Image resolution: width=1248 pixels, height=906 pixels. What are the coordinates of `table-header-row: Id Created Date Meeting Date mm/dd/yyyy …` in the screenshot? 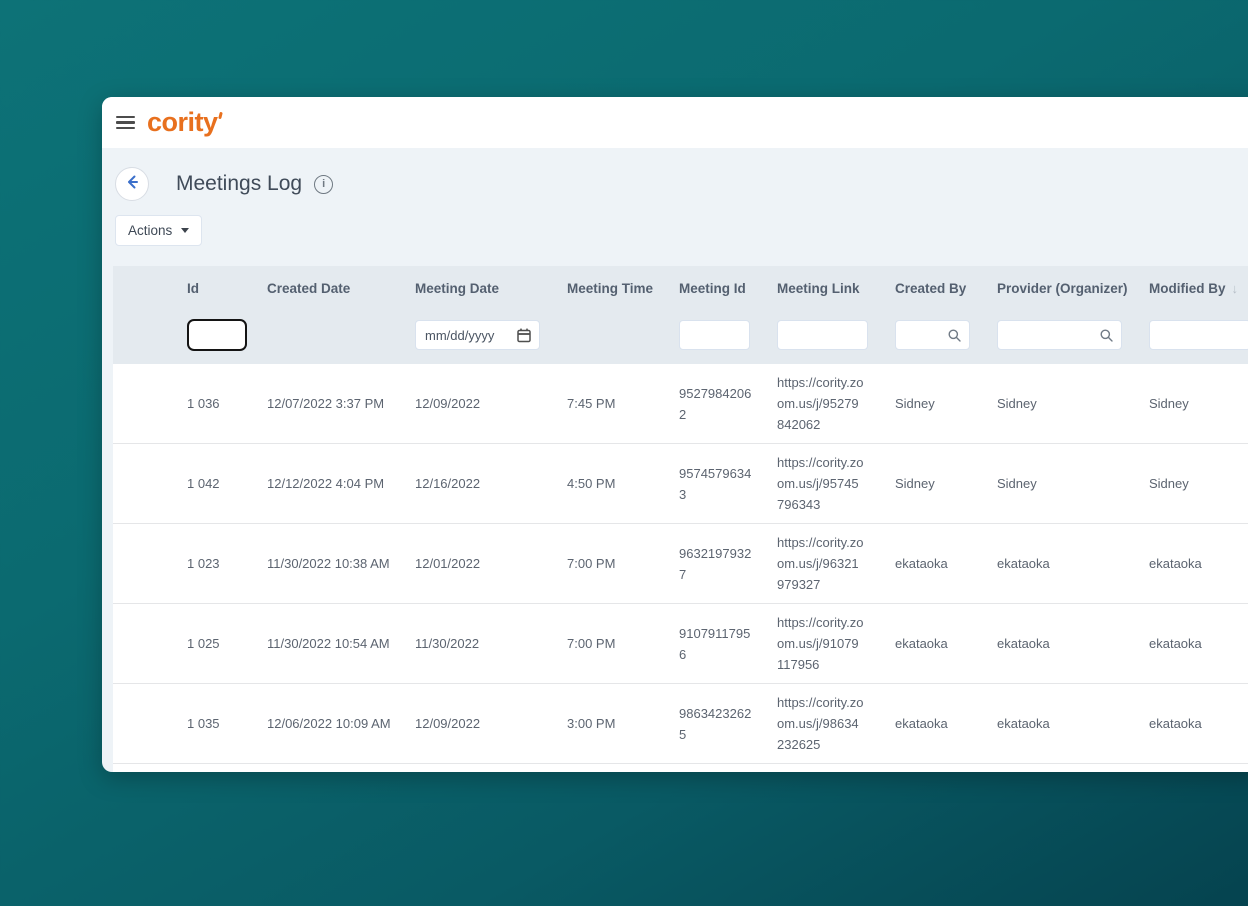 It's located at (680, 315).